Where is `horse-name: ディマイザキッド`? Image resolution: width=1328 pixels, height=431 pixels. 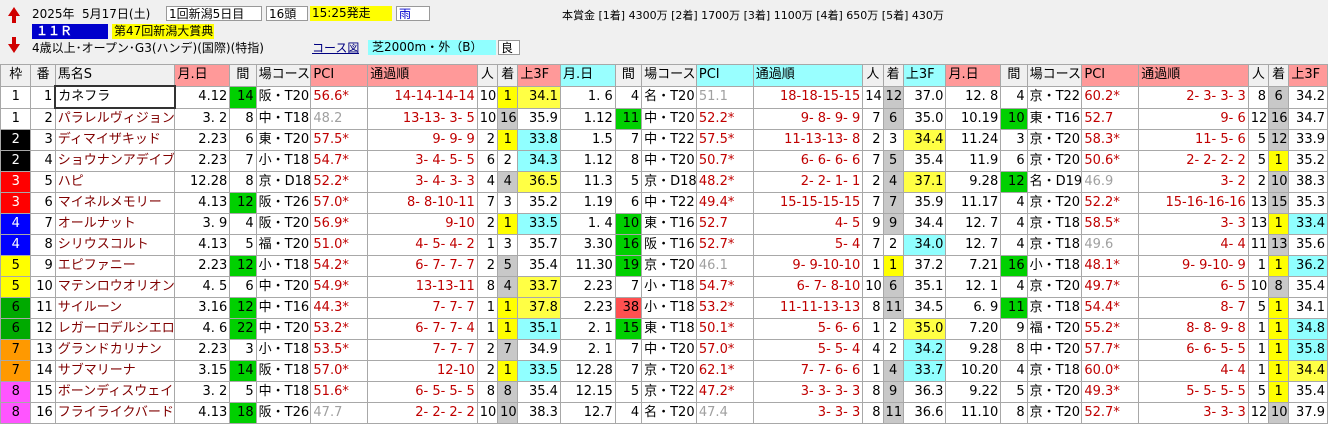
horse-name: ディマイザキッド is located at coordinates (115, 140).